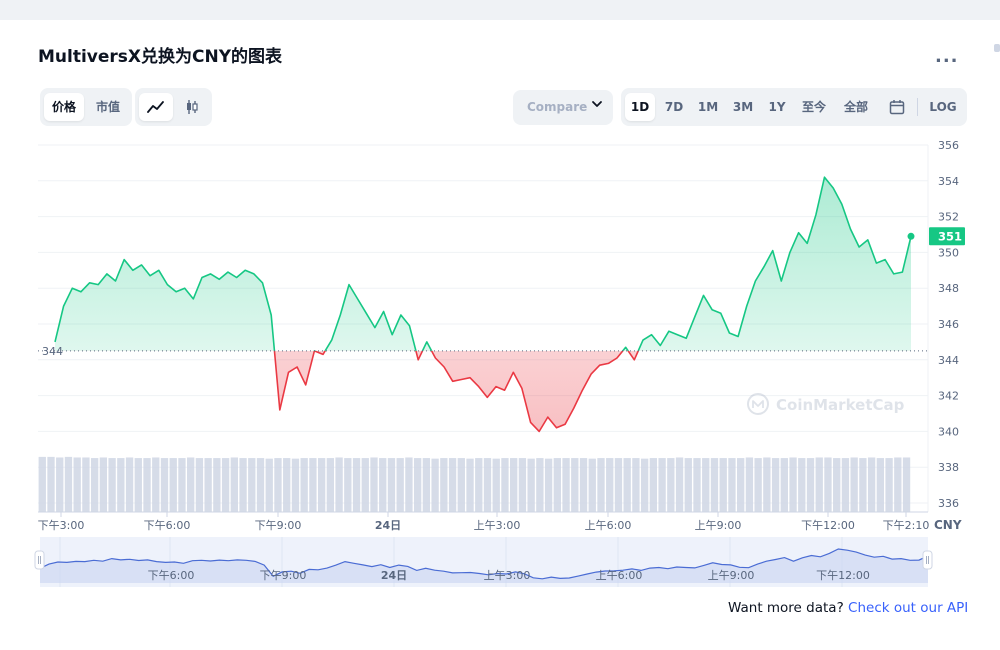  I want to click on tab-1m: 1M, so click(708, 107).